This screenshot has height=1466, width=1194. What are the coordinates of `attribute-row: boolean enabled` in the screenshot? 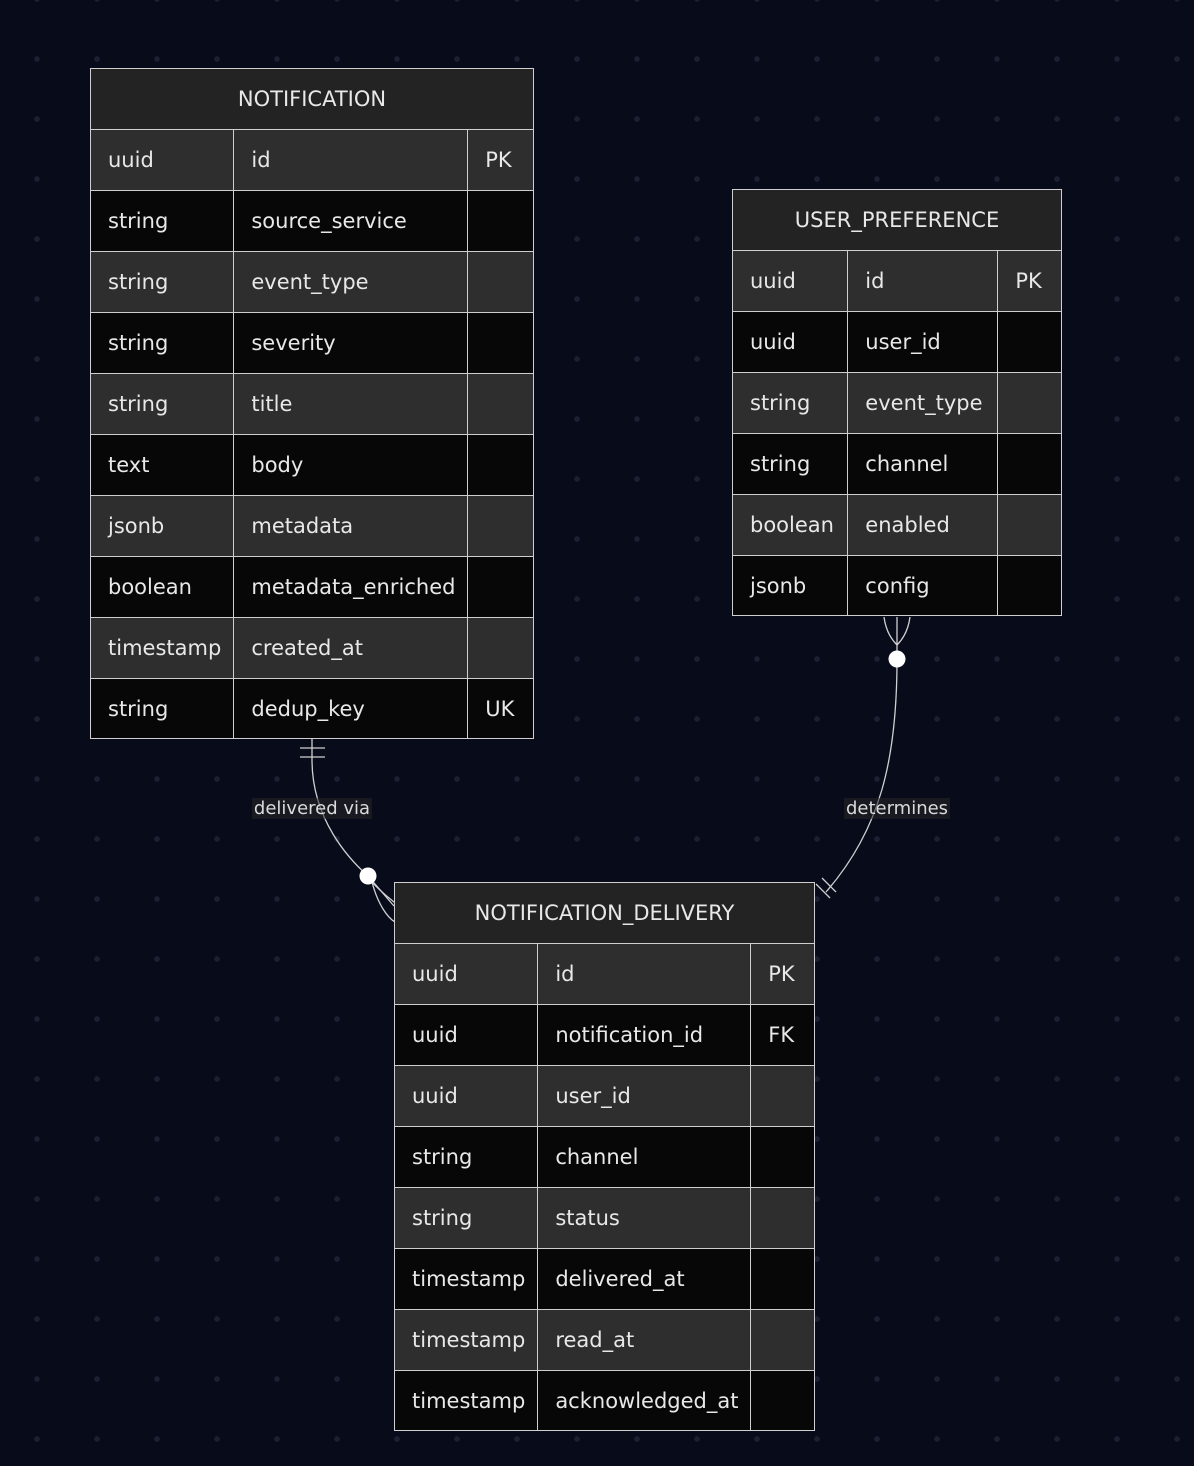 It's located at (897, 525).